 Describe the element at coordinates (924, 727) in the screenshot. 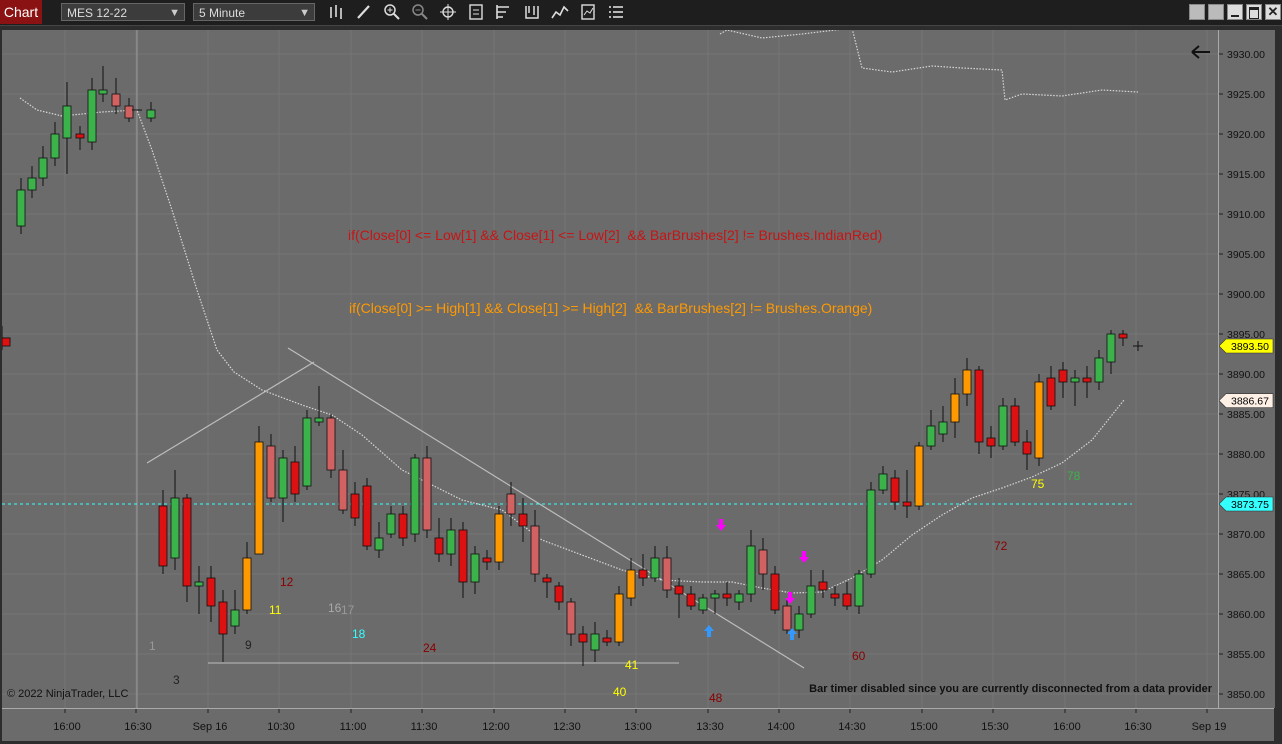

I see `time-tick-label: 15:00` at that location.